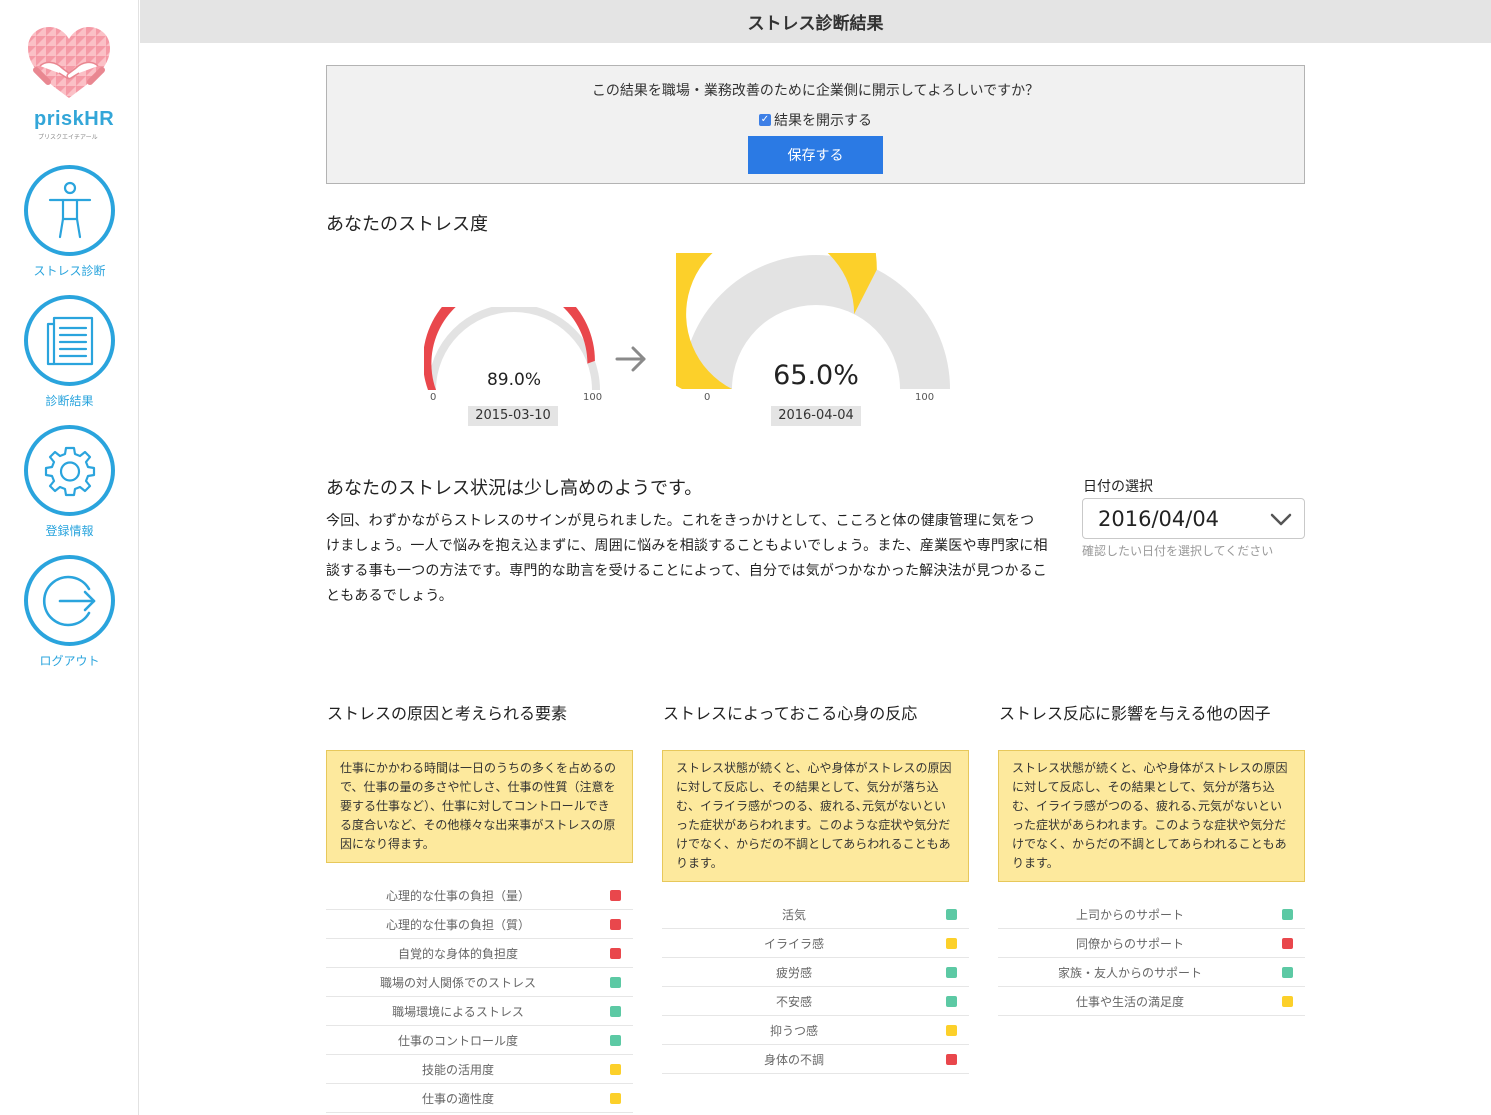 The image size is (1491, 1115). I want to click on factor-name: 同僚からのサポート, so click(1129, 943).